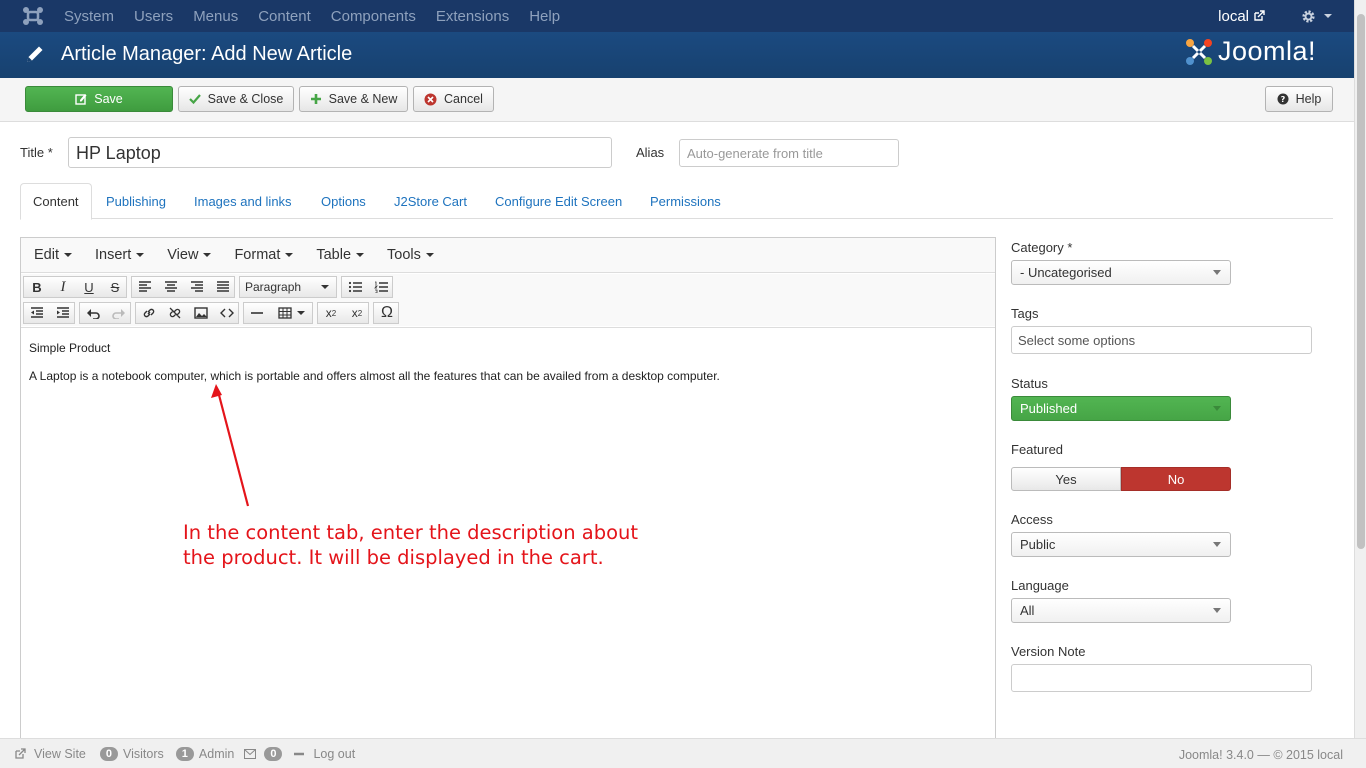 This screenshot has width=1366, height=768. I want to click on admin-indicator: 1 Admin, so click(205, 753).